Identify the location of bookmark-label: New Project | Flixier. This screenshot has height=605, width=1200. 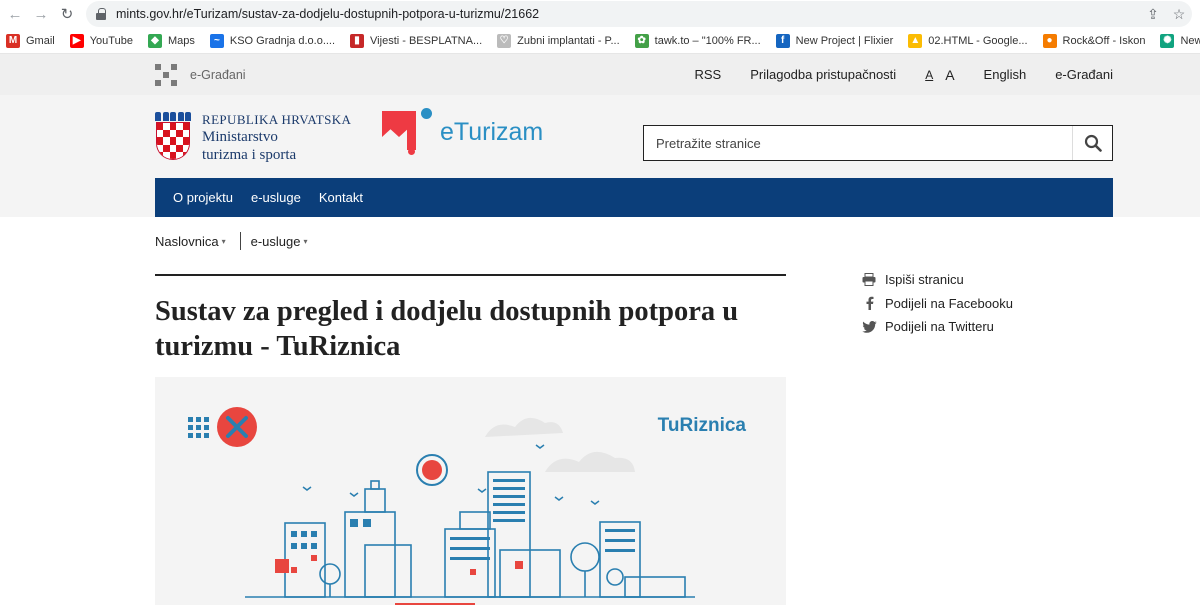
(844, 40).